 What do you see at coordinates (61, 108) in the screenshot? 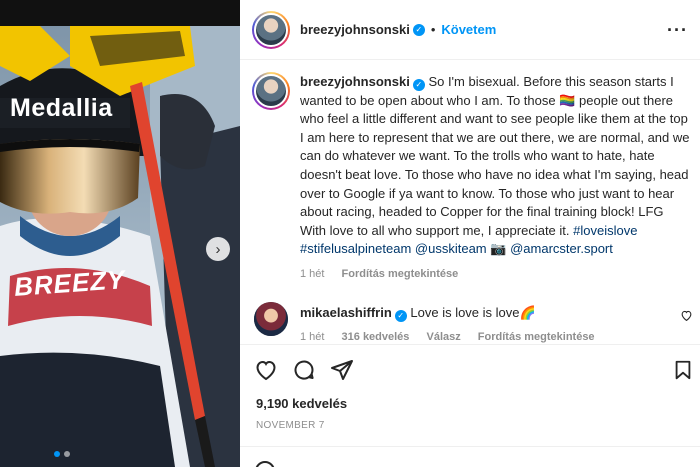
I see `helmet-logo-text: Medallia` at bounding box center [61, 108].